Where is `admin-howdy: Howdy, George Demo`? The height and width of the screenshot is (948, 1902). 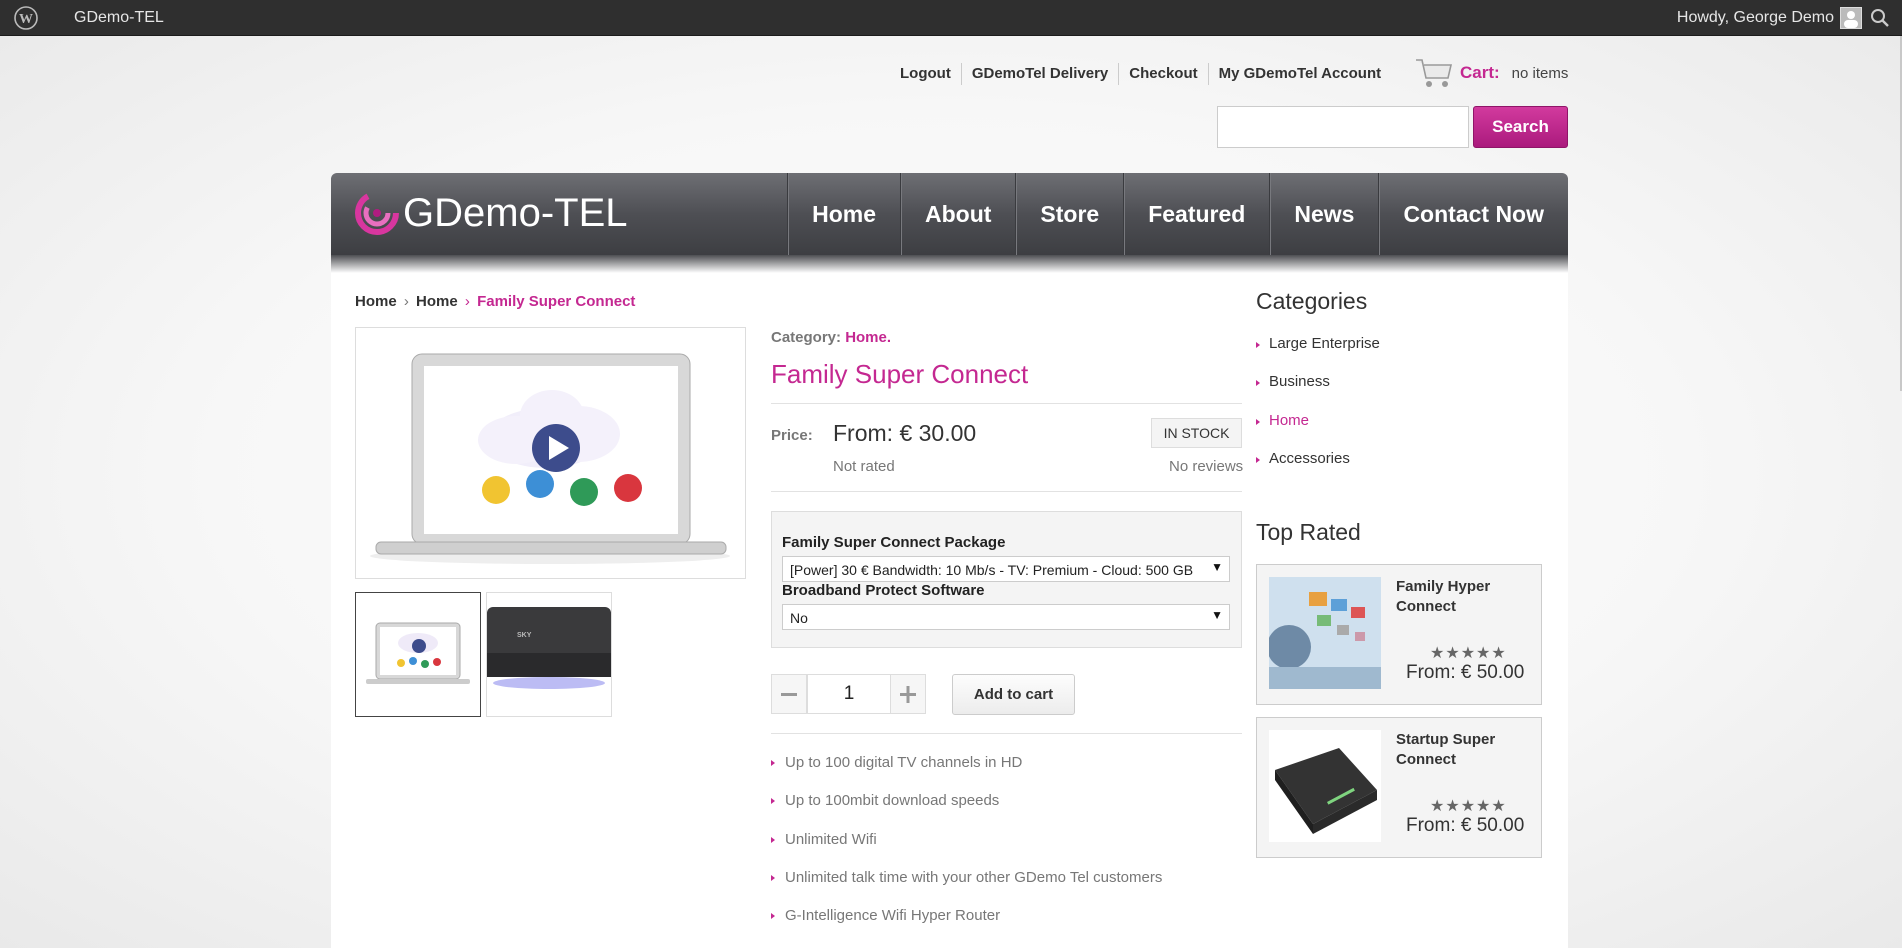
admin-howdy: Howdy, George Demo is located at coordinates (1755, 18).